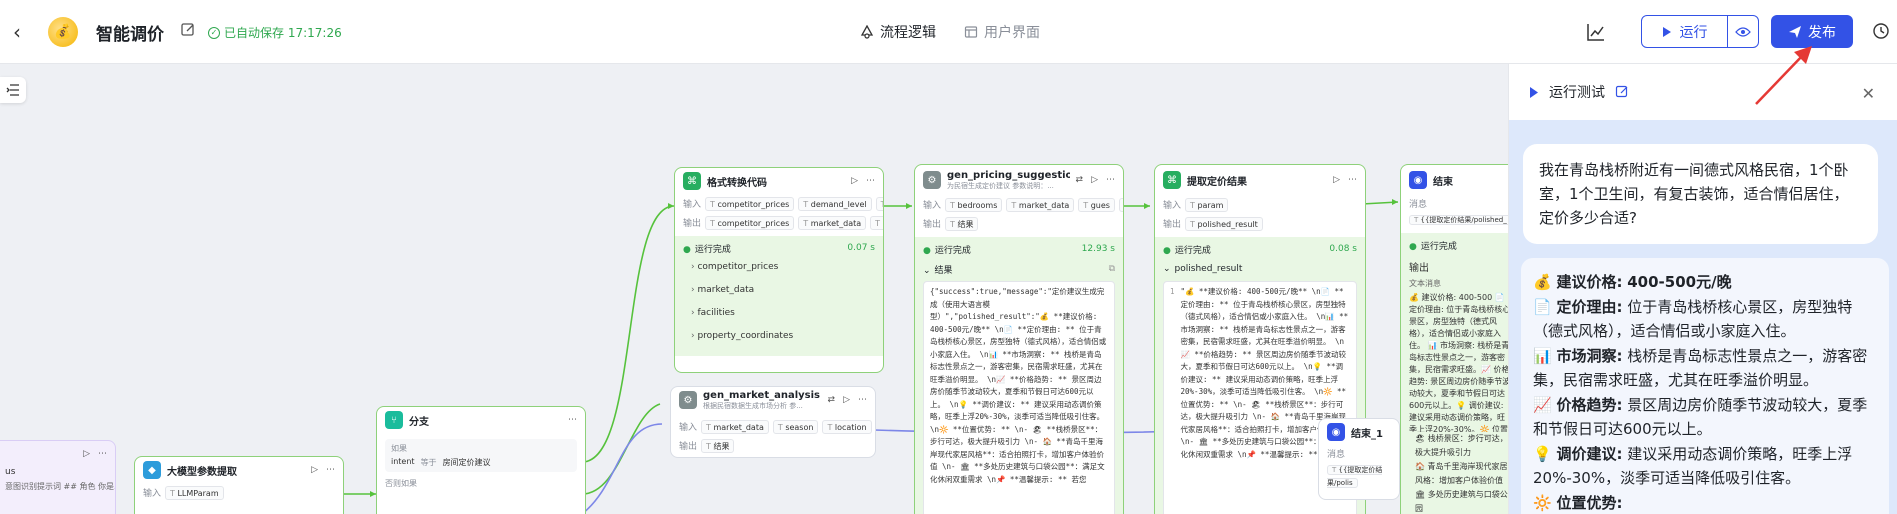  I want to click on eye-icon, so click(1743, 31).